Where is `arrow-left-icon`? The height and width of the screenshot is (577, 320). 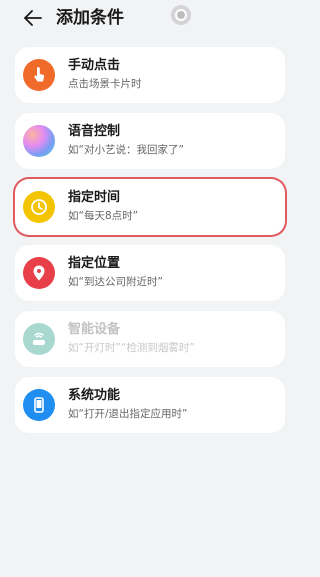
arrow-left-icon is located at coordinates (33, 18).